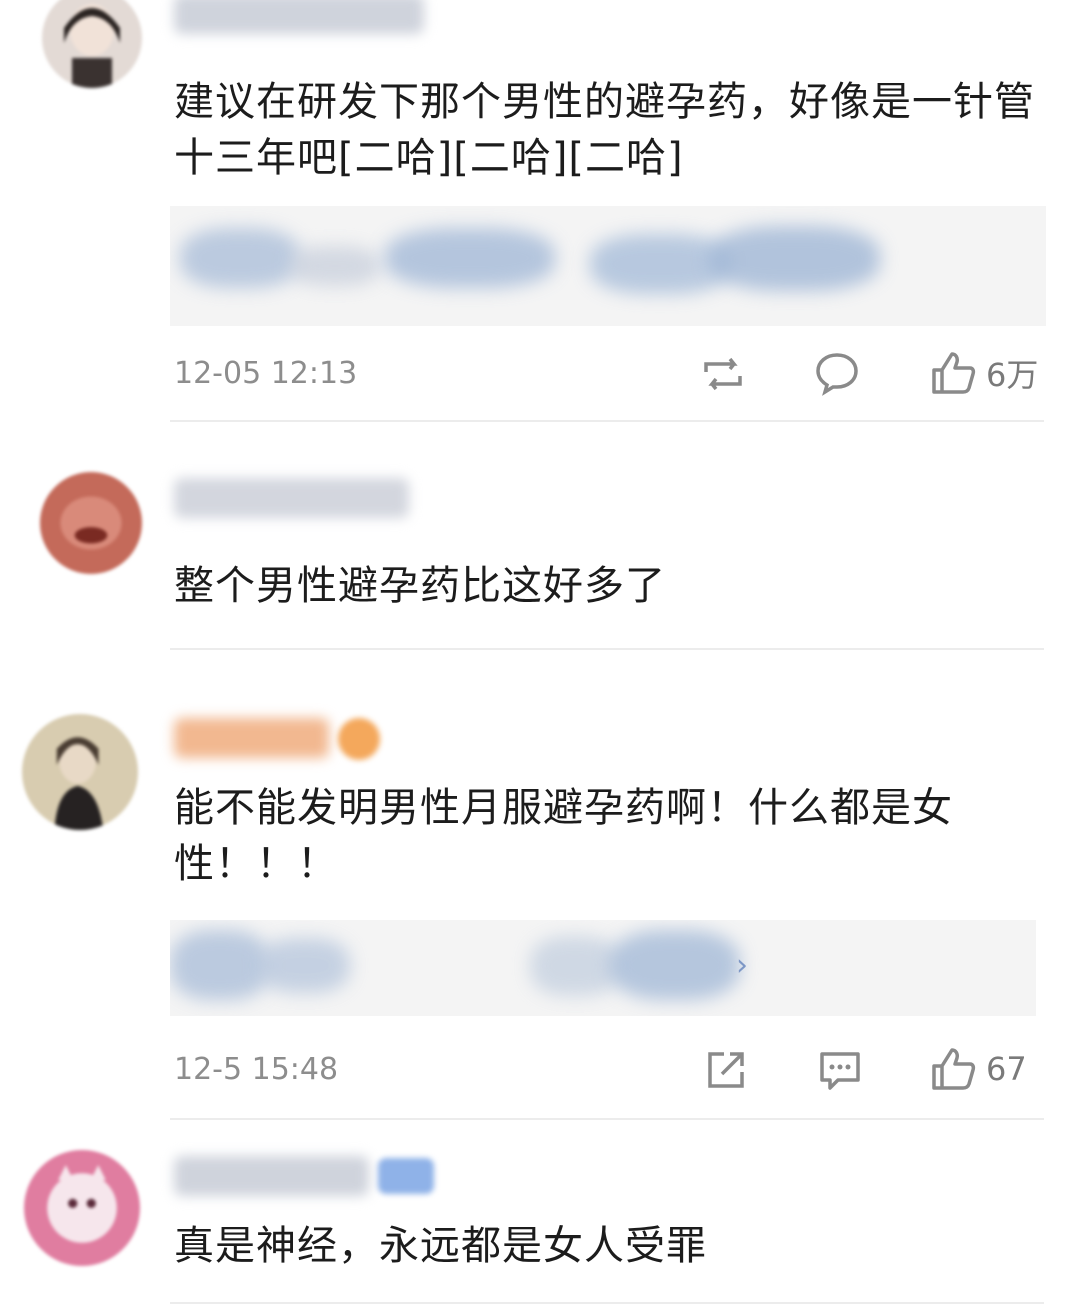  I want to click on comment-text: 真是神经，永远都是女人受罪, so click(440, 1246).